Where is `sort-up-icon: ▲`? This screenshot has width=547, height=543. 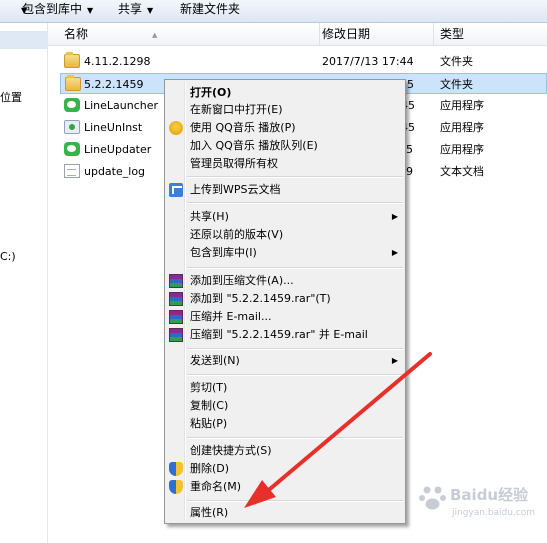
sort-up-icon: ▲ is located at coordinates (155, 35).